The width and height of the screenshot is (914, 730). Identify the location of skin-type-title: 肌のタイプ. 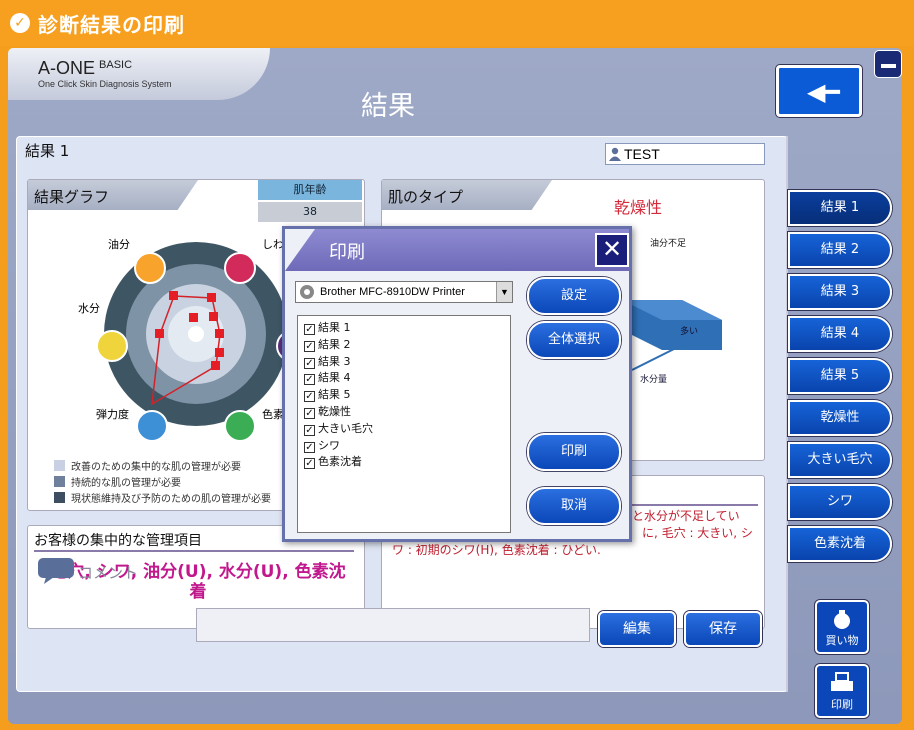
(467, 195).